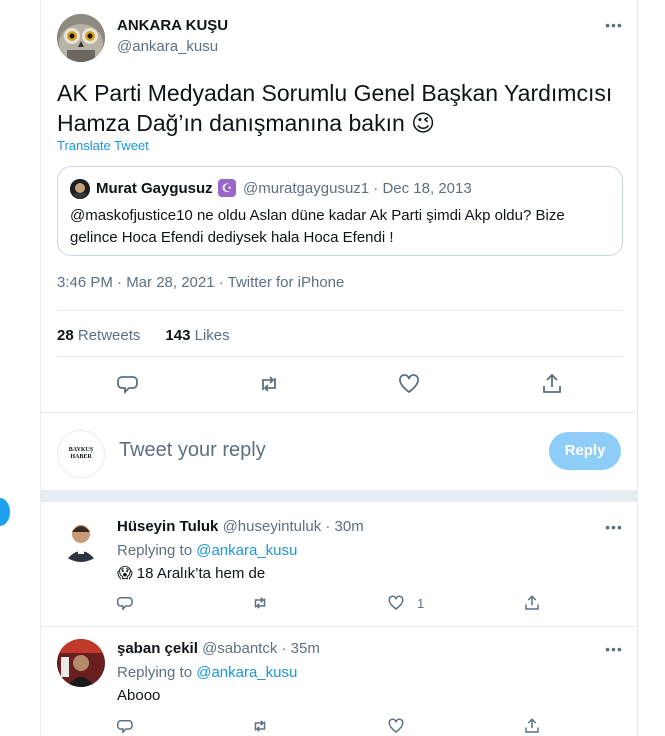 Image resolution: width=665 pixels, height=736 pixels. Describe the element at coordinates (421, 603) in the screenshot. I see `like-count: 1` at that location.